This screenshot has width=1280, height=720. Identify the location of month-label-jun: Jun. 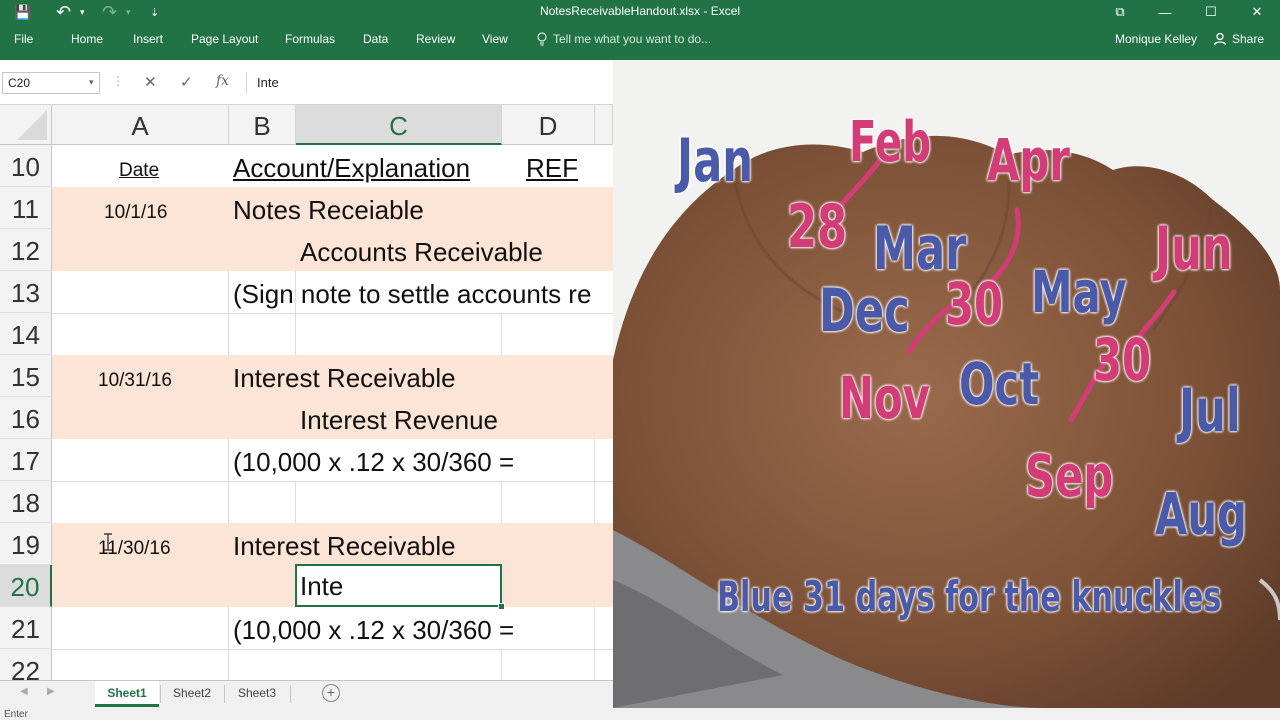
(1194, 249).